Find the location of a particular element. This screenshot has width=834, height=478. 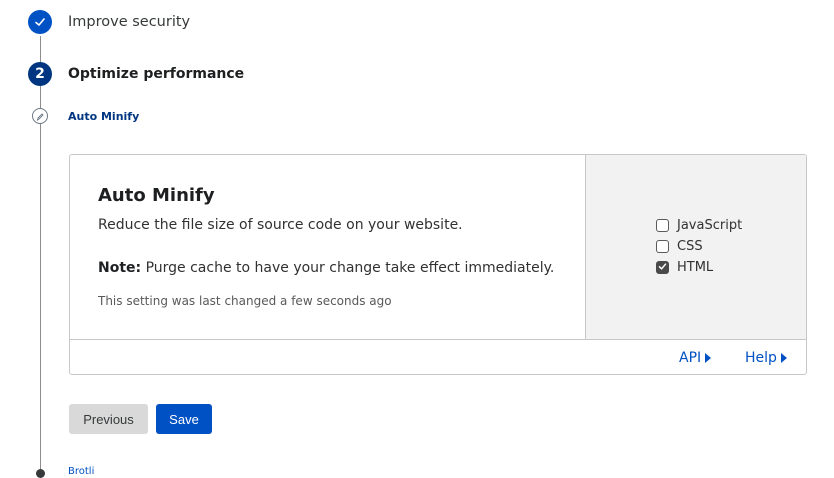

substep-label: Auto Minify is located at coordinates (103, 116).